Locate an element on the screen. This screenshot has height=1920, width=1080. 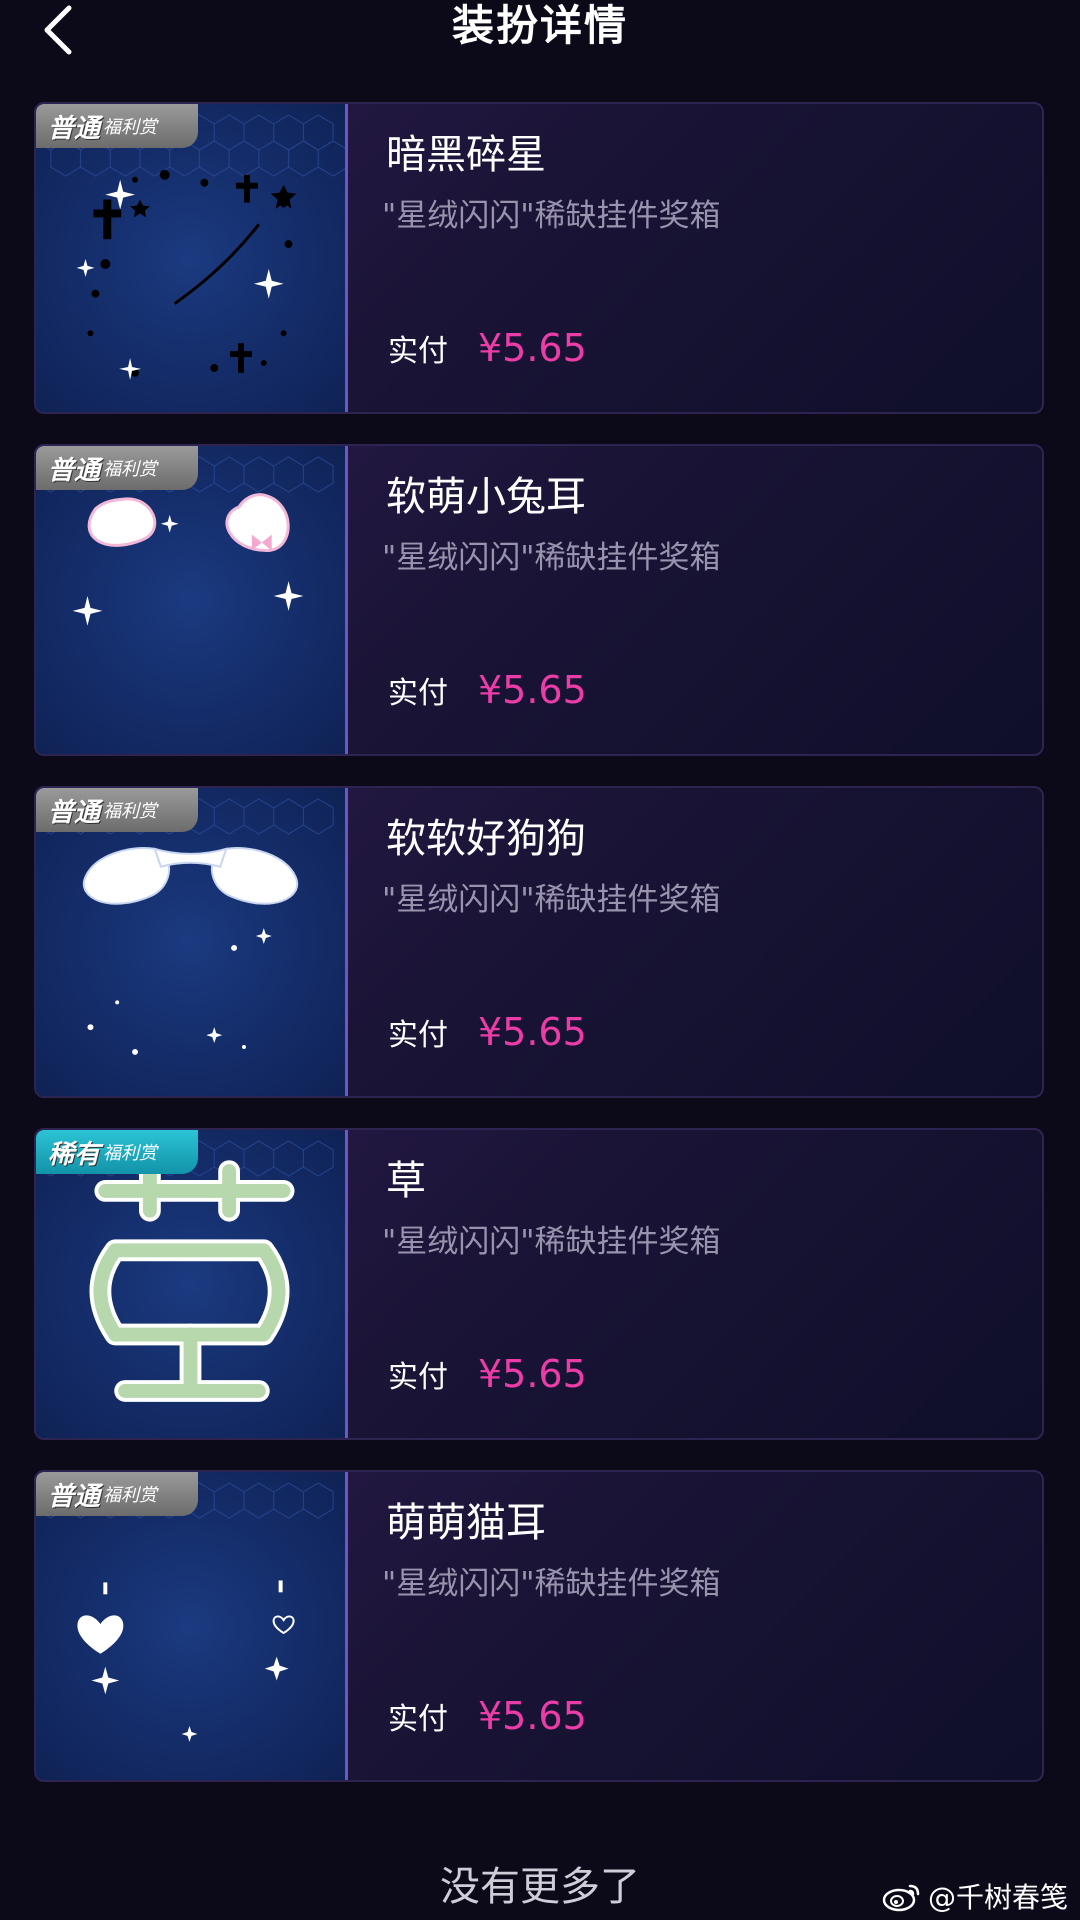
header: 装扮详情 is located at coordinates (540, 36).